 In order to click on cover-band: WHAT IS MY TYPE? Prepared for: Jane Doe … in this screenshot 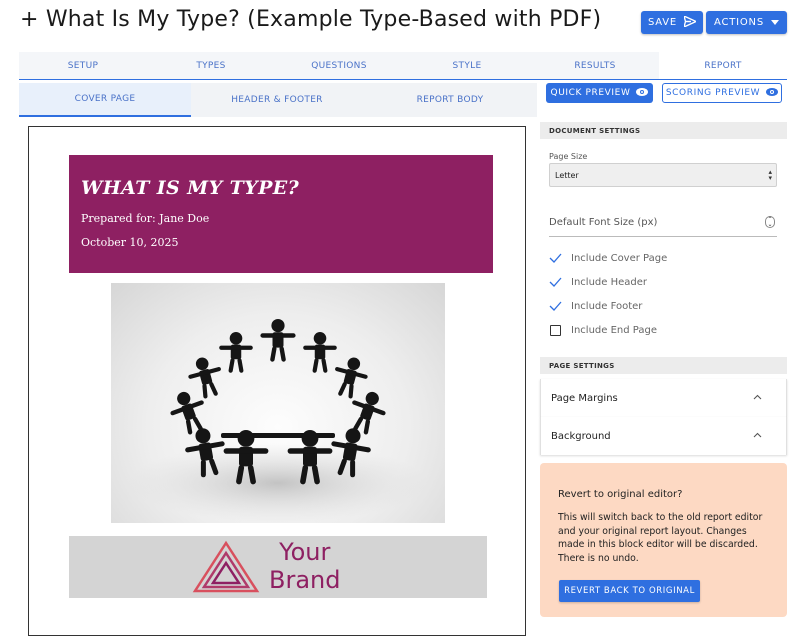, I will do `click(281, 214)`.